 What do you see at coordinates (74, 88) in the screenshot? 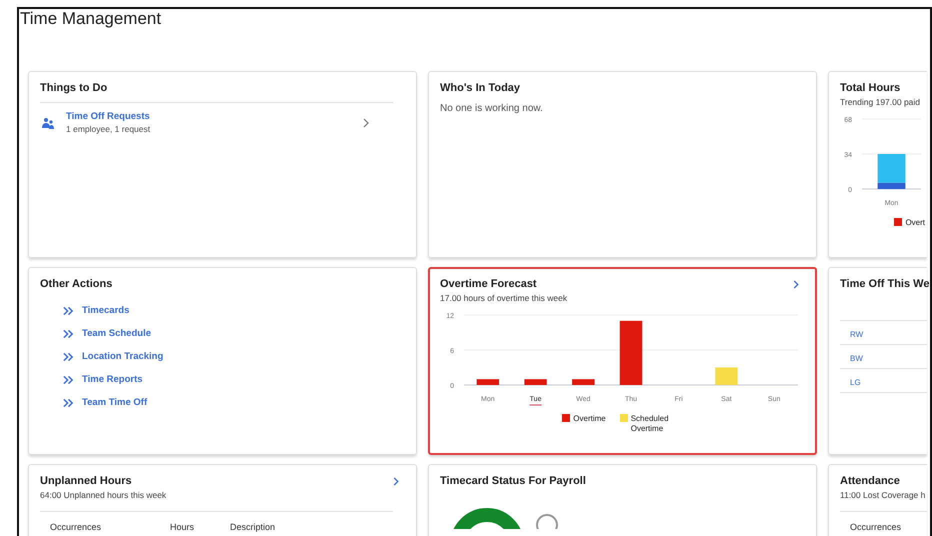
I see `card-title: Things to Do` at bounding box center [74, 88].